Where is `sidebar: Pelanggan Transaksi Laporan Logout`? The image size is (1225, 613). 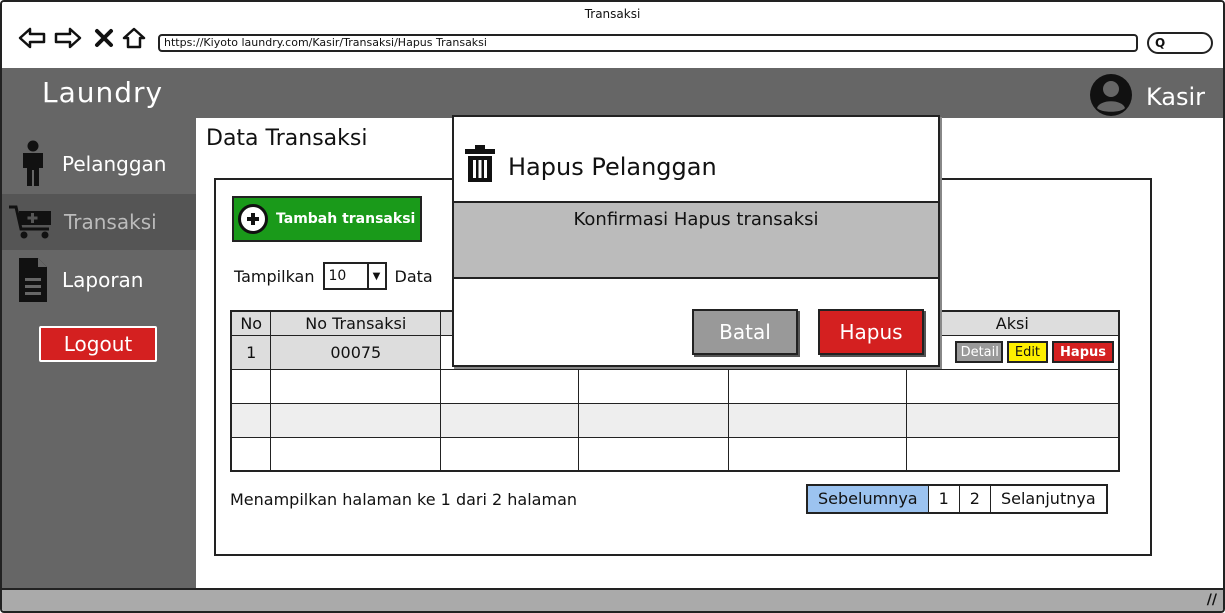
sidebar: Pelanggan Transaksi Laporan Logout is located at coordinates (99, 353).